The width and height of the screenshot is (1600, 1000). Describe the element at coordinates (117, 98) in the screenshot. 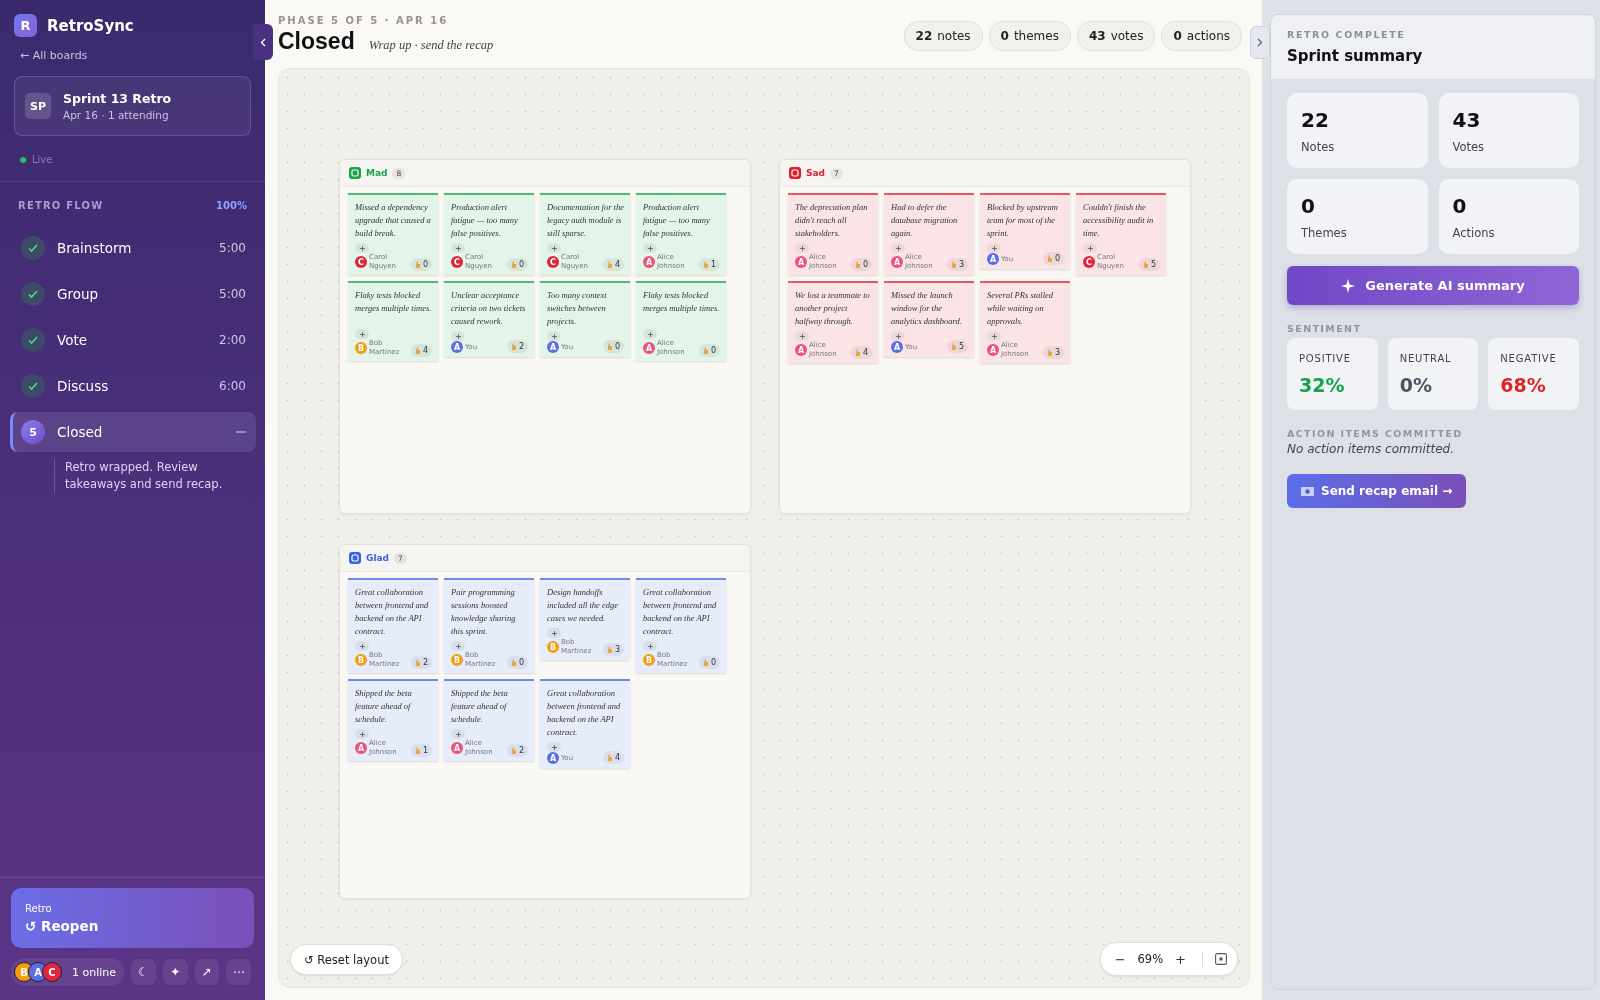

I see `board-title: Sprint 13 Retro` at that location.